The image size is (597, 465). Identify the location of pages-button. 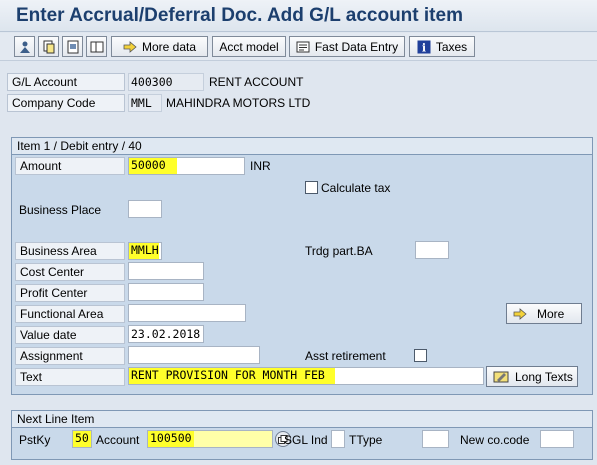
(96, 46).